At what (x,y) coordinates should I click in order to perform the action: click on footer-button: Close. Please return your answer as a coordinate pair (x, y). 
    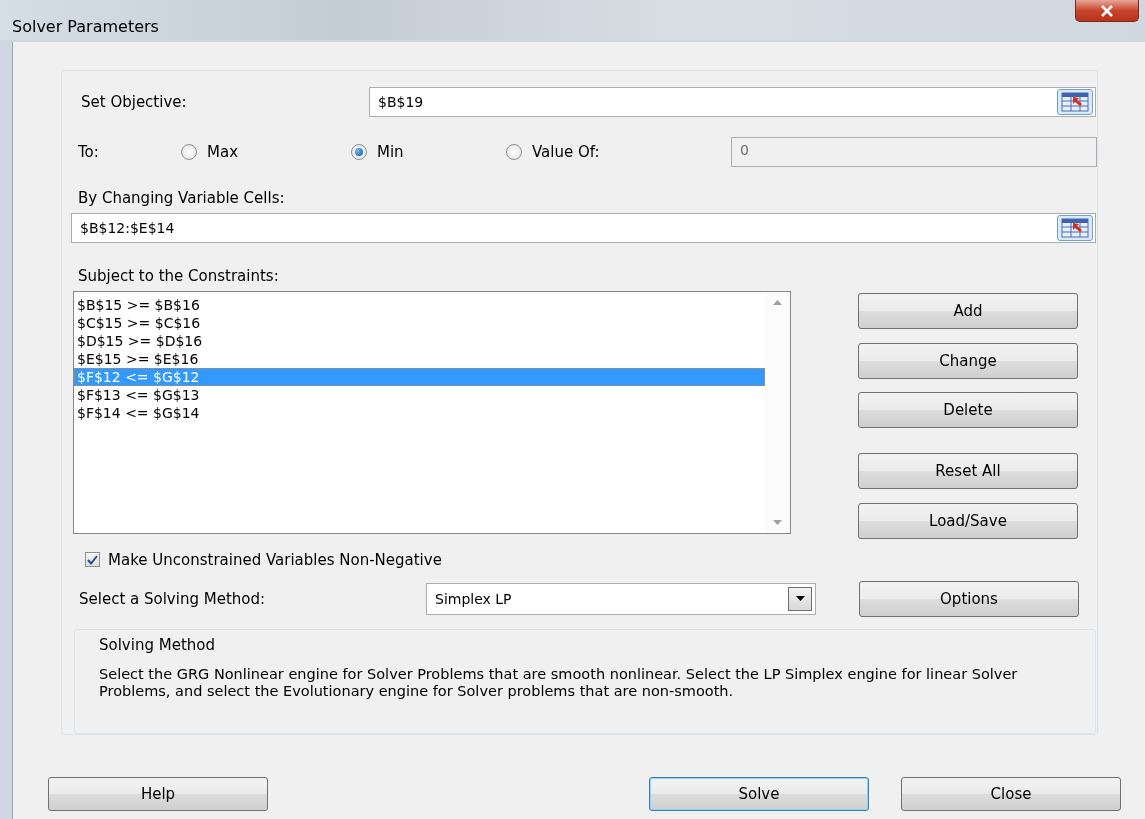
    Looking at the image, I should click on (1011, 794).